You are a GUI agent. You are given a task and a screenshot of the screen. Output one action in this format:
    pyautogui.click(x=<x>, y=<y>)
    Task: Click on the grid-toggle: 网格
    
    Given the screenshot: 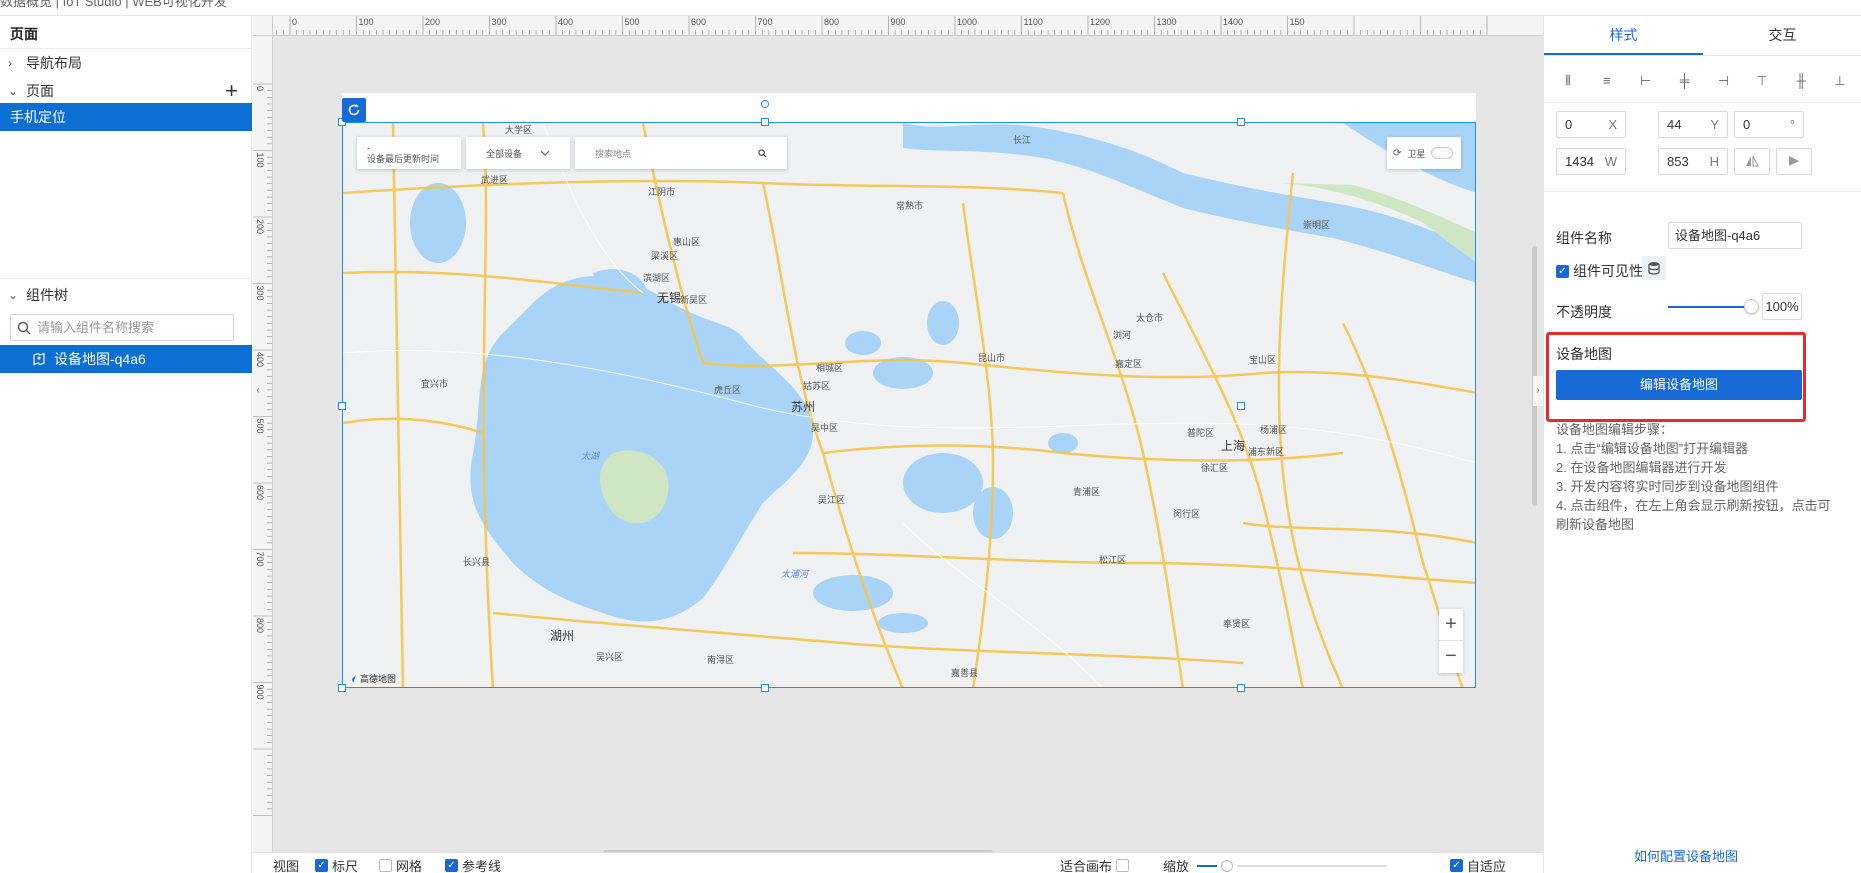 What is the action you would take?
    pyautogui.click(x=400, y=864)
    